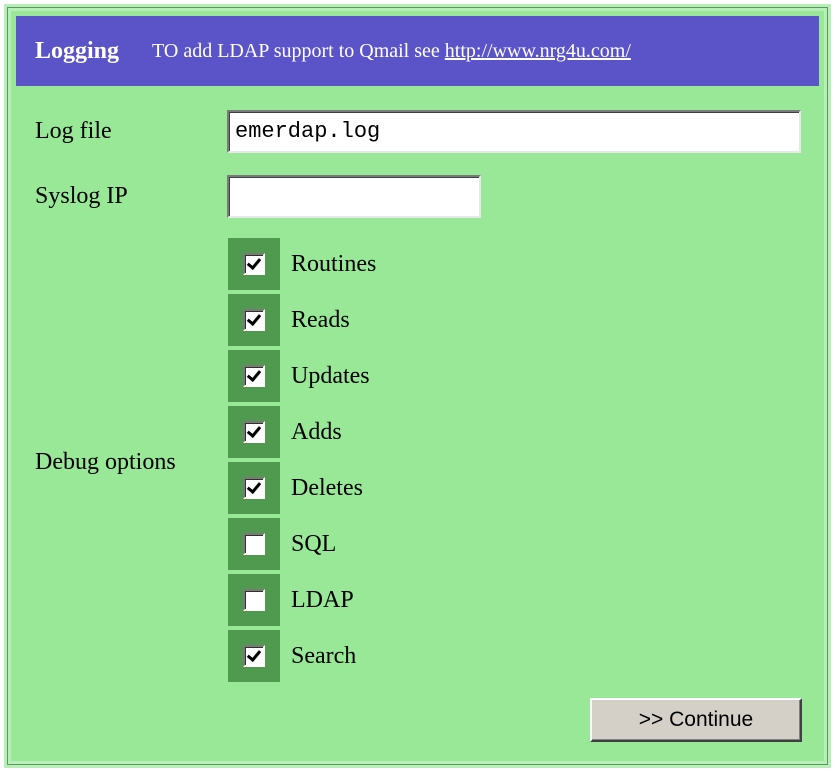 This screenshot has height=772, width=835. What do you see at coordinates (514, 131) in the screenshot?
I see `log-file-input` at bounding box center [514, 131].